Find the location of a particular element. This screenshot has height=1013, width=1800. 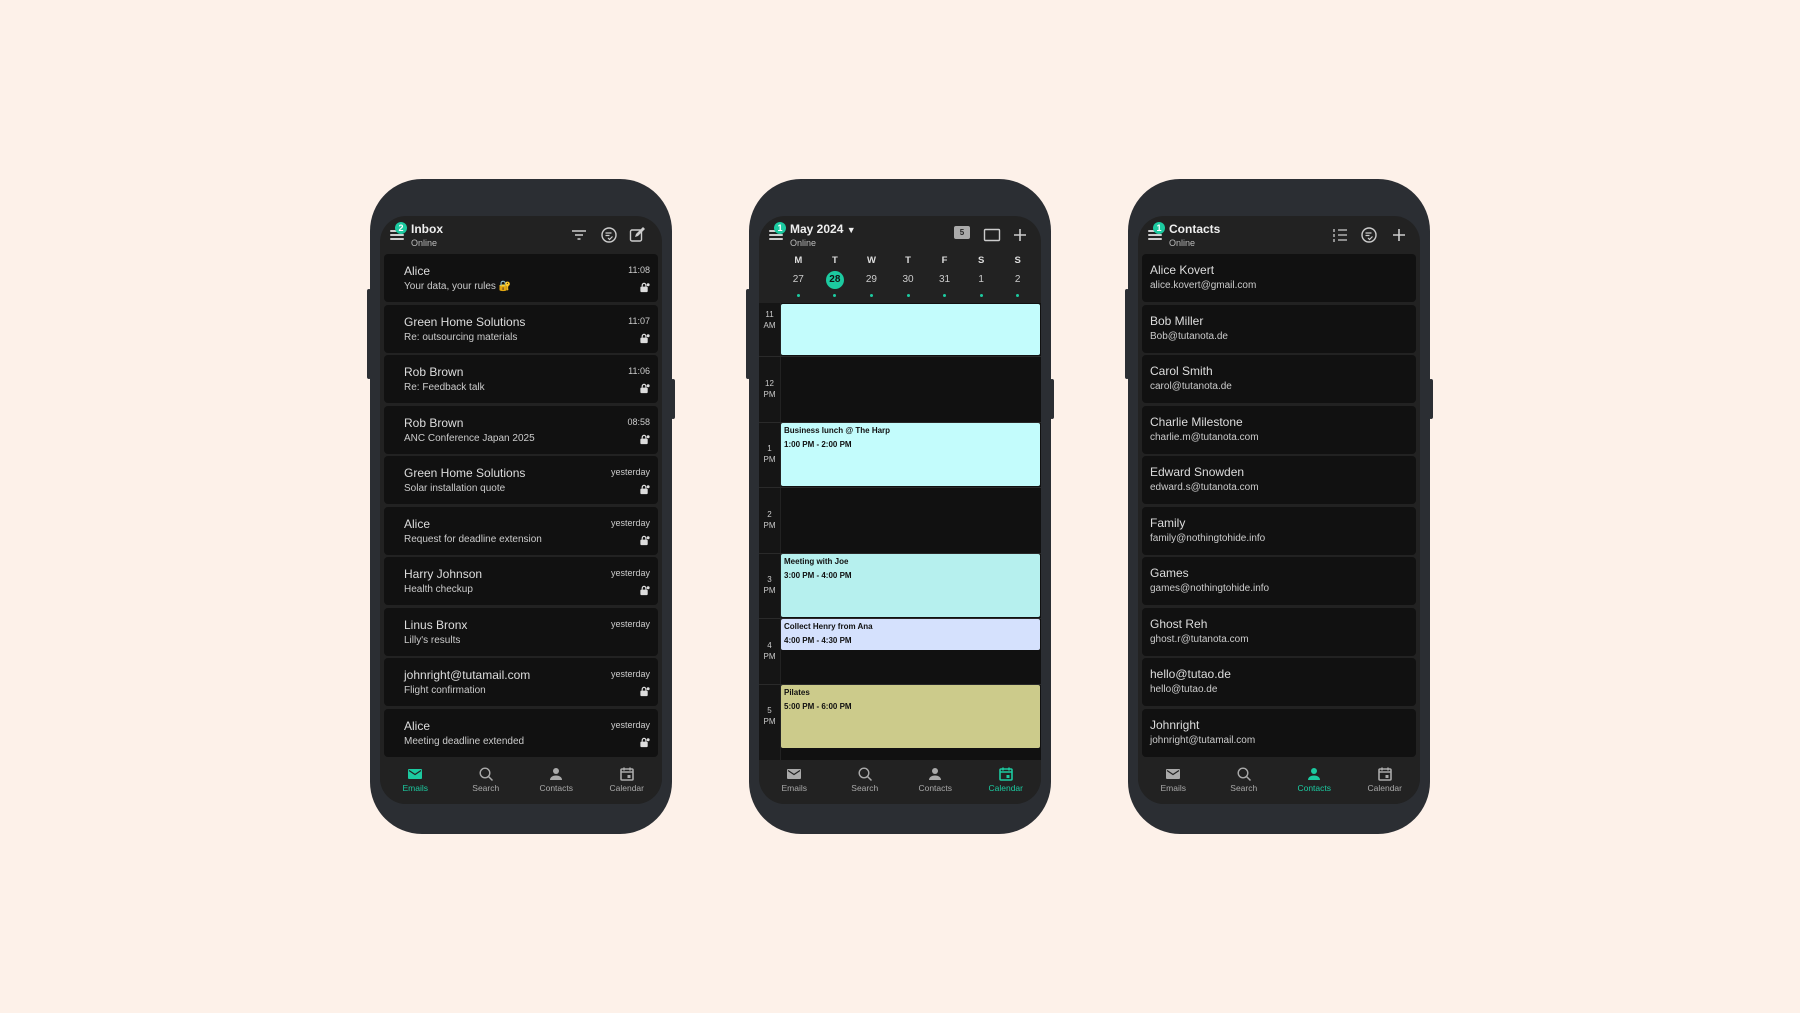

filter-icon is located at coordinates (579, 235).